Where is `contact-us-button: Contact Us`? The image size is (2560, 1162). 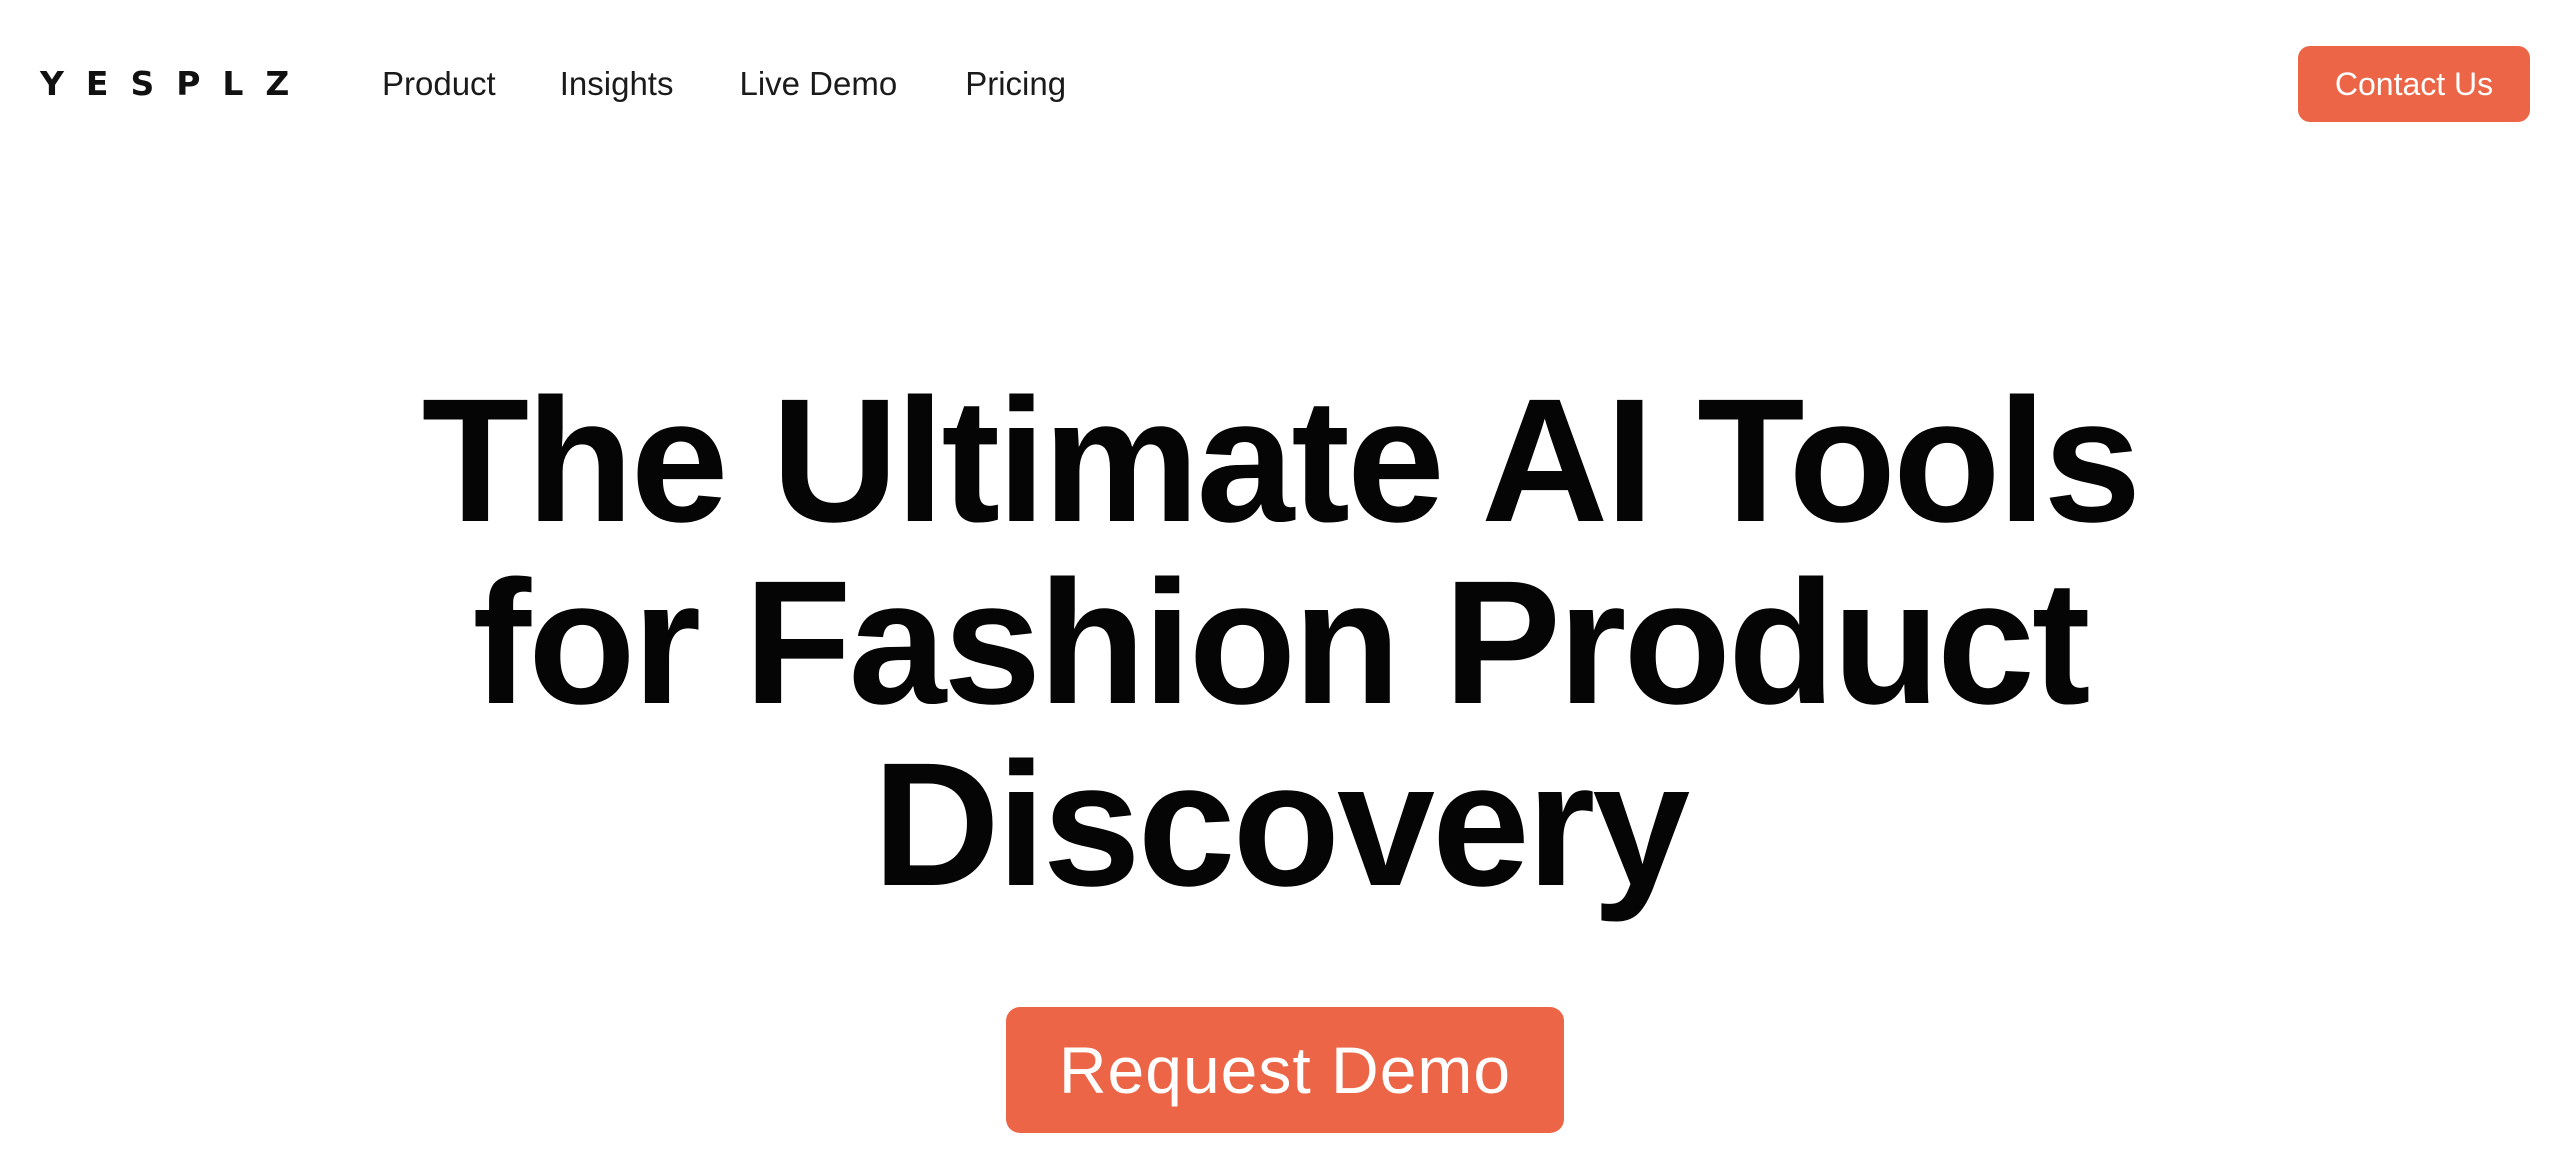 contact-us-button: Contact Us is located at coordinates (2414, 84).